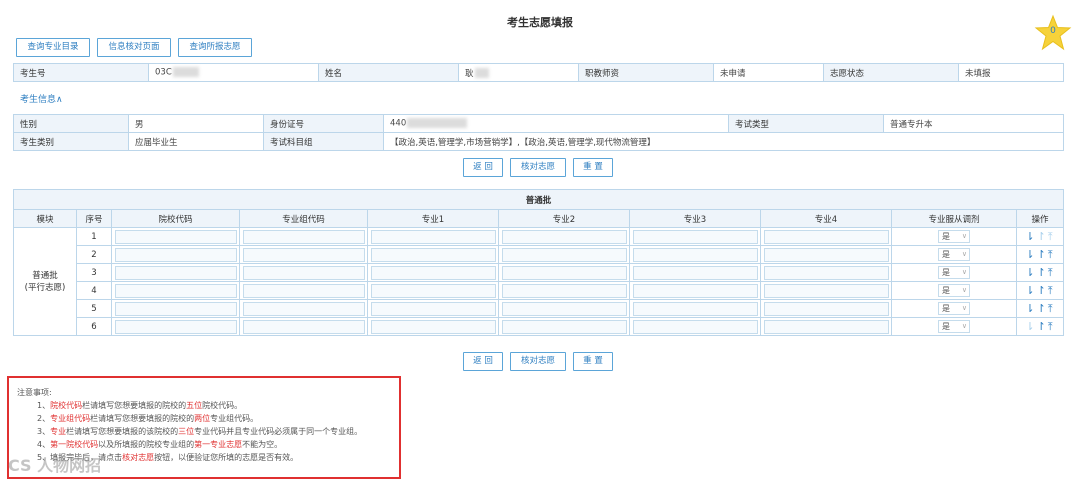 Image resolution: width=1080 pixels, height=481 pixels. Describe the element at coordinates (538, 199) in the screenshot. I see `section-title: 普通批` at that location.